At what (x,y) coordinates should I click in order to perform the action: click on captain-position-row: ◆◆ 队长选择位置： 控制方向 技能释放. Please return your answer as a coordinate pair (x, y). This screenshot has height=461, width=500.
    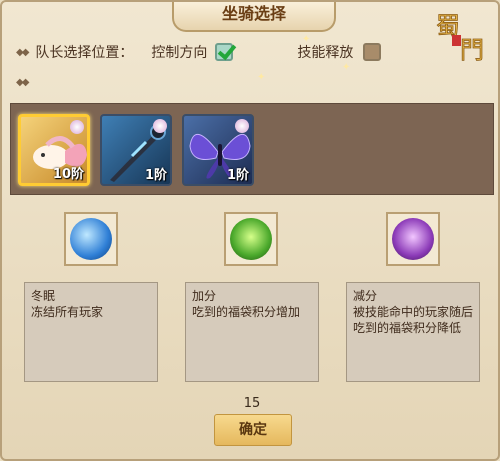
    Looking at the image, I should click on (199, 52).